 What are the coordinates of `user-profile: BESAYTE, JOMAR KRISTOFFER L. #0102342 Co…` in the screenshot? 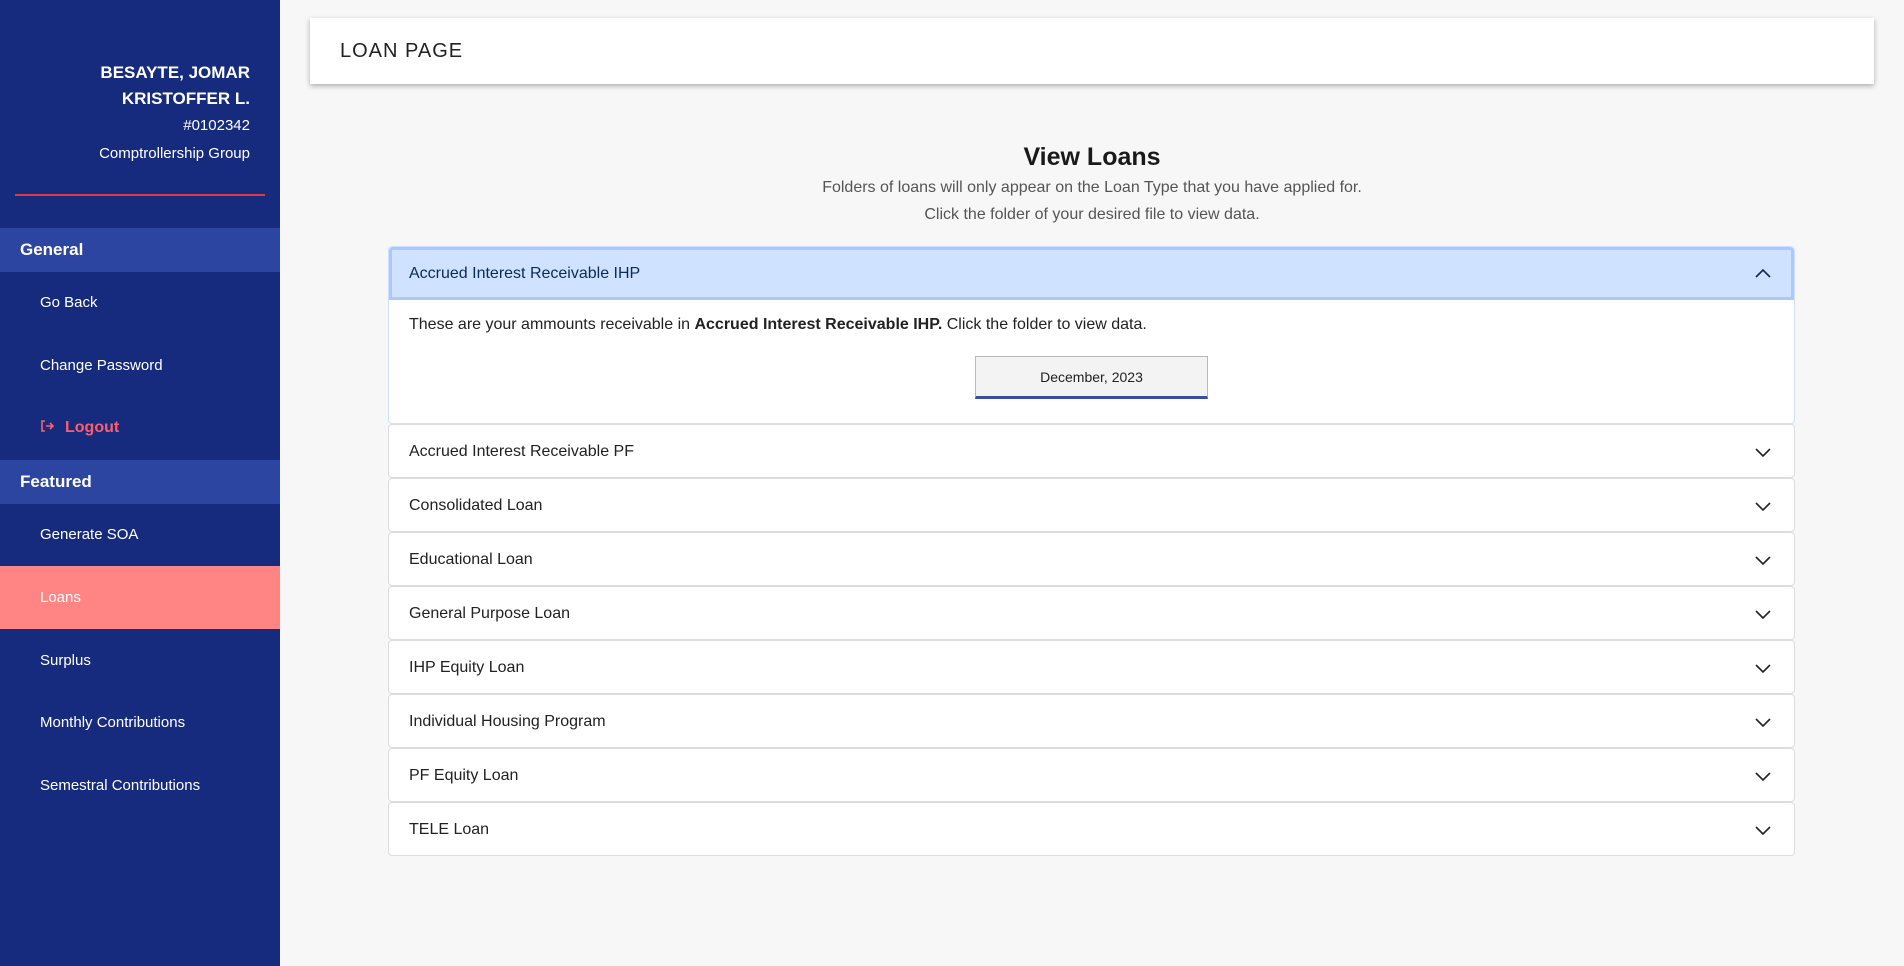 It's located at (130, 112).